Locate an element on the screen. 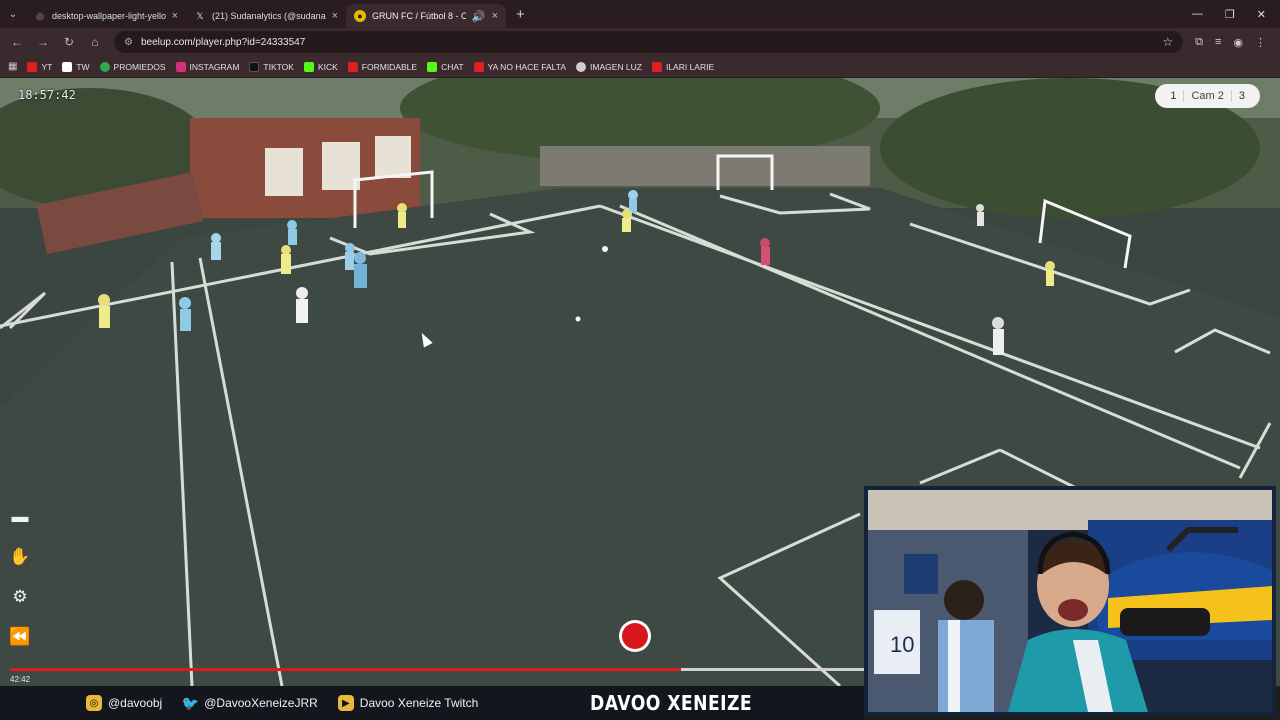  bookmark: TIKTOK is located at coordinates (271, 66).